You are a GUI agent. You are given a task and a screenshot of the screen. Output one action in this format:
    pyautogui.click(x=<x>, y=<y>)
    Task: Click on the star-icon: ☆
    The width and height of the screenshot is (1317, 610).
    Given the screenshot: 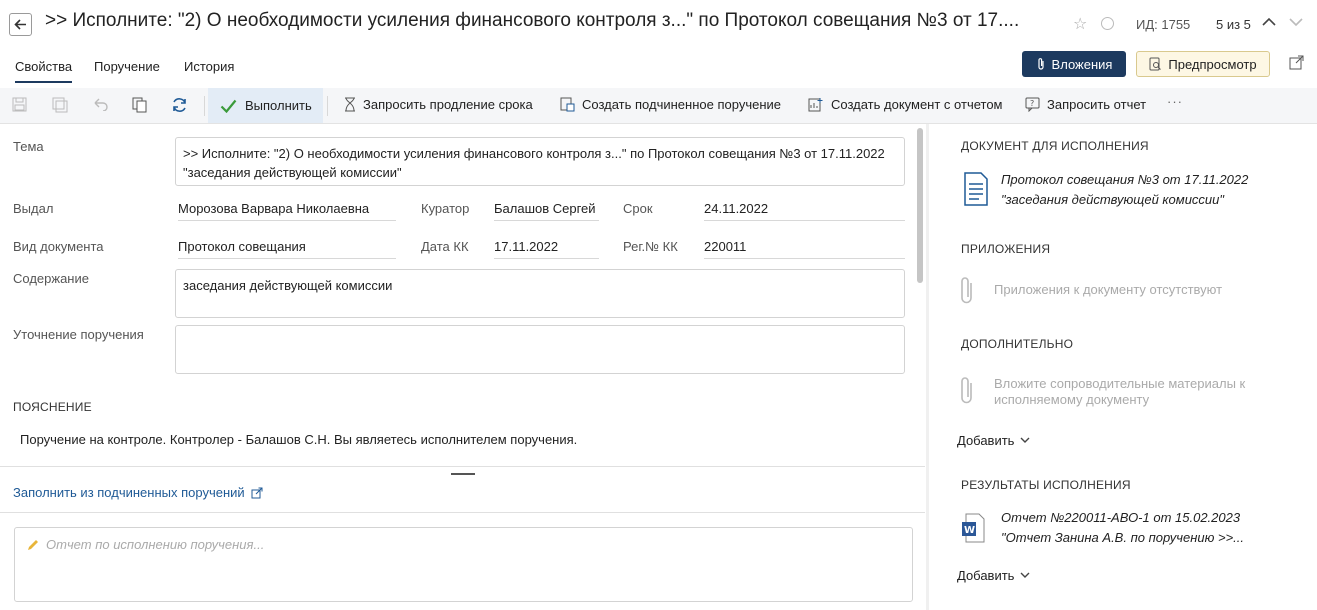 What is the action you would take?
    pyautogui.click(x=1080, y=24)
    